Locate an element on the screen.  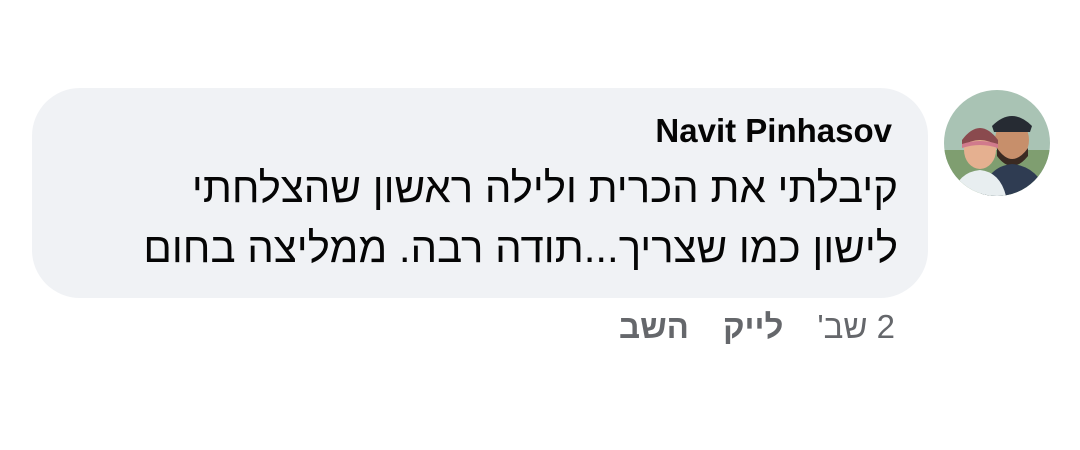
like-button: לייק is located at coordinates (753, 327).